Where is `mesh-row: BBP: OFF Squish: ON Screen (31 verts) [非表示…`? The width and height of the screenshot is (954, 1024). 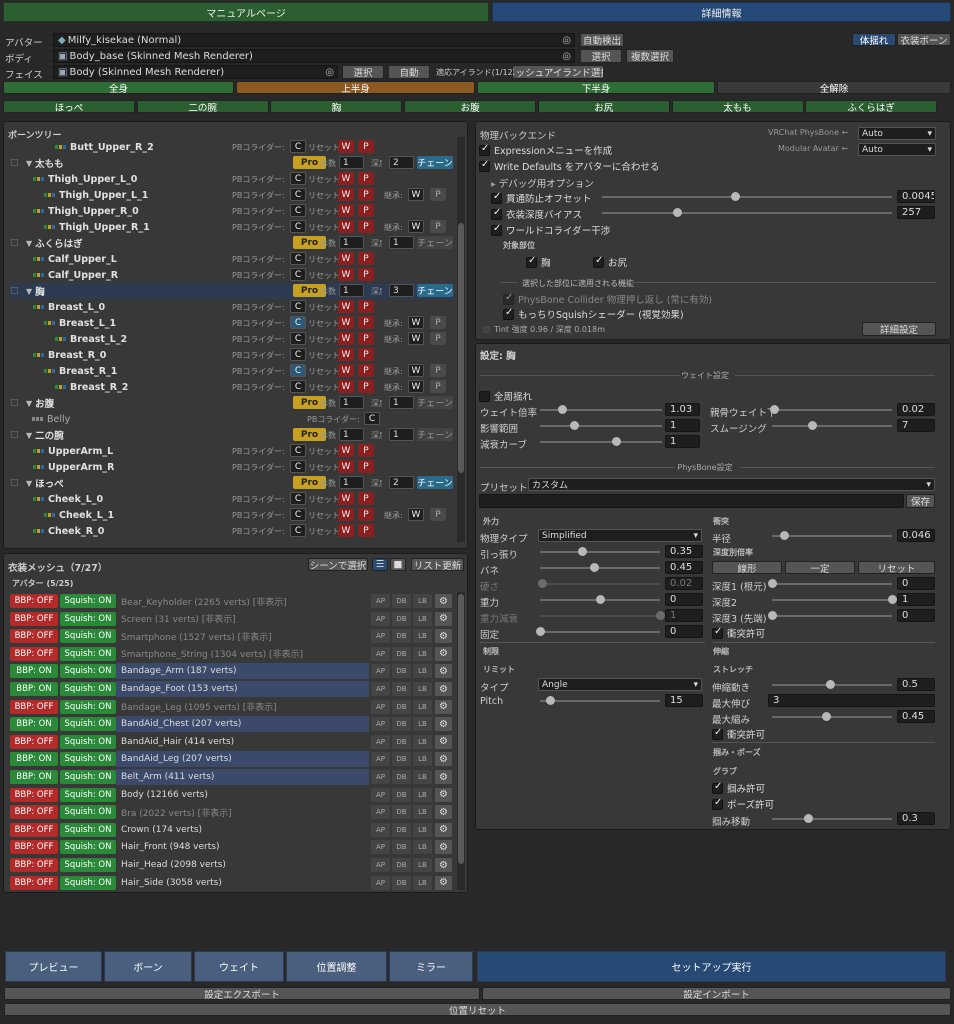 mesh-row: BBP: OFF Squish: ON Screen (31 verts) [非表示… is located at coordinates (231, 619).